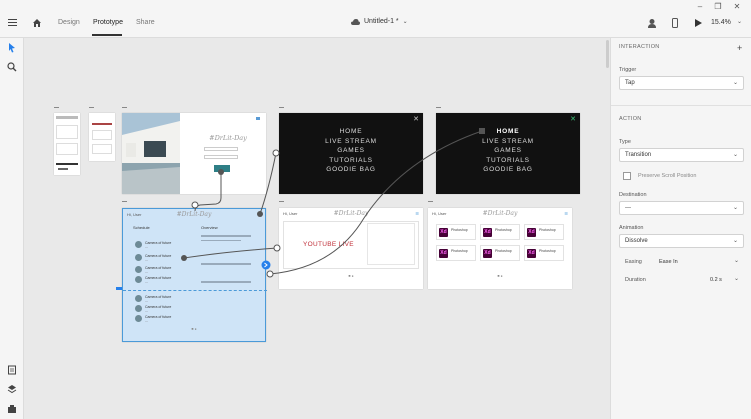  Describe the element at coordinates (636, 241) in the screenshot. I see `animation-value: Dissolve` at that location.